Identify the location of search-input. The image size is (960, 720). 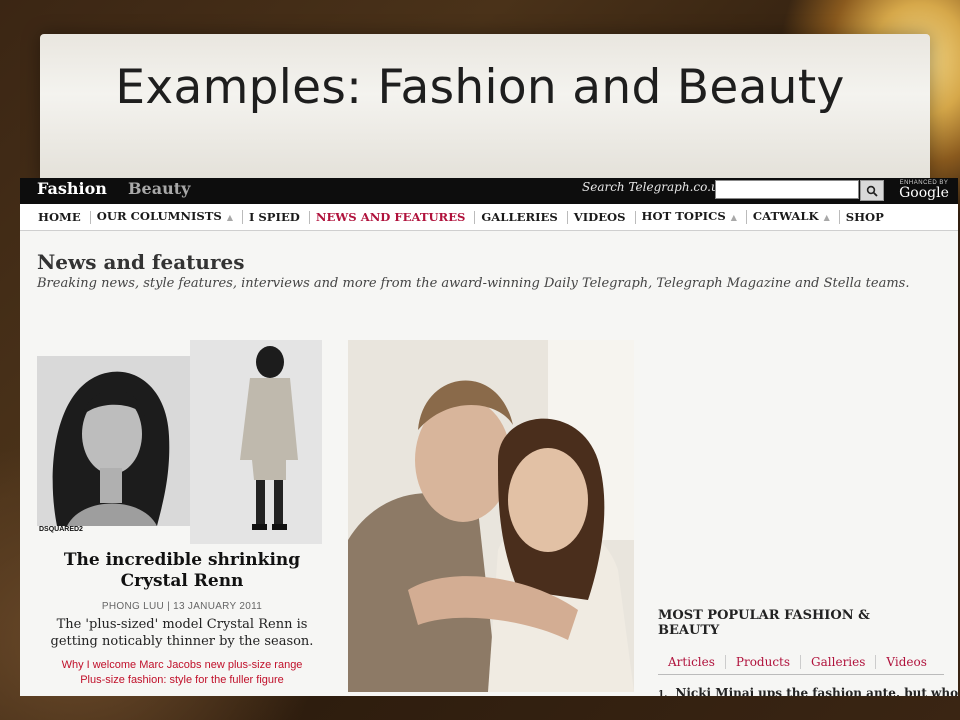
(787, 189).